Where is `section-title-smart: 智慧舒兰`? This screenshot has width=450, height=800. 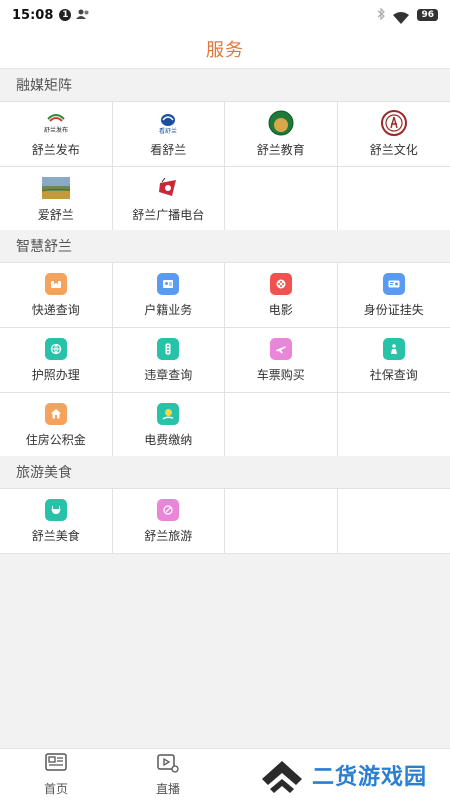 section-title-smart: 智慧舒兰 is located at coordinates (225, 246).